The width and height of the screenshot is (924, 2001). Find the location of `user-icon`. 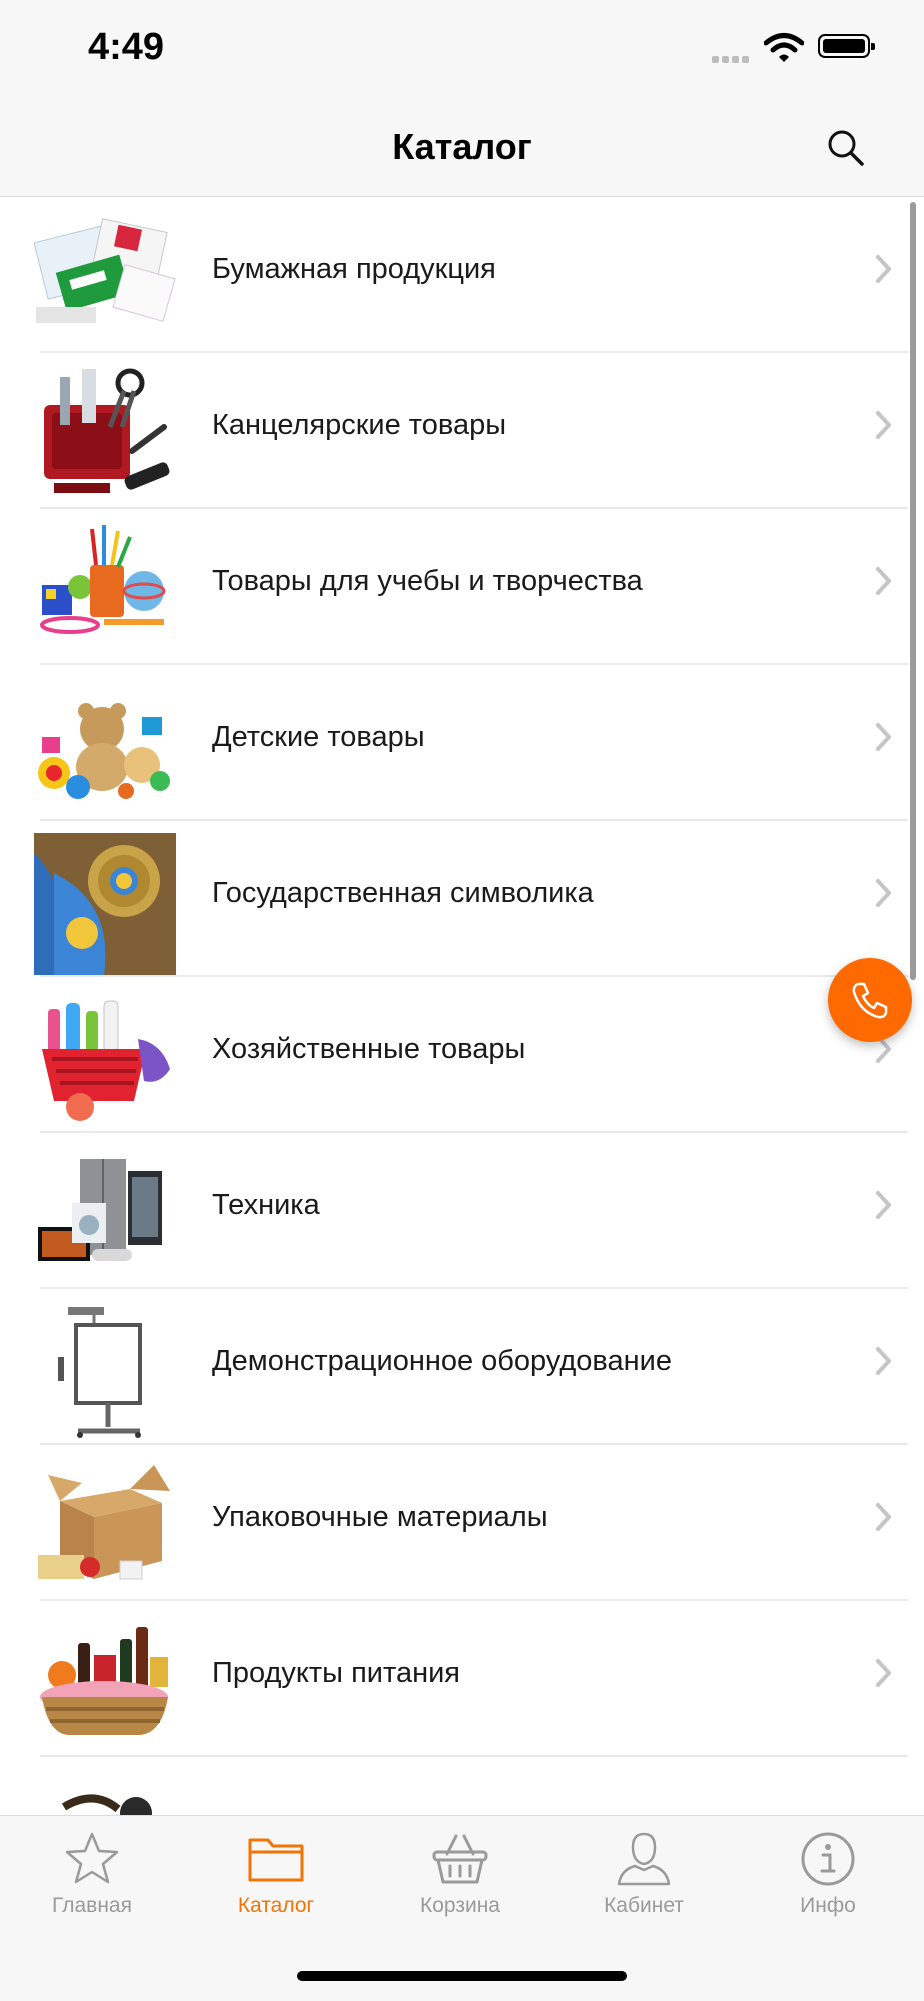

user-icon is located at coordinates (644, 1859).